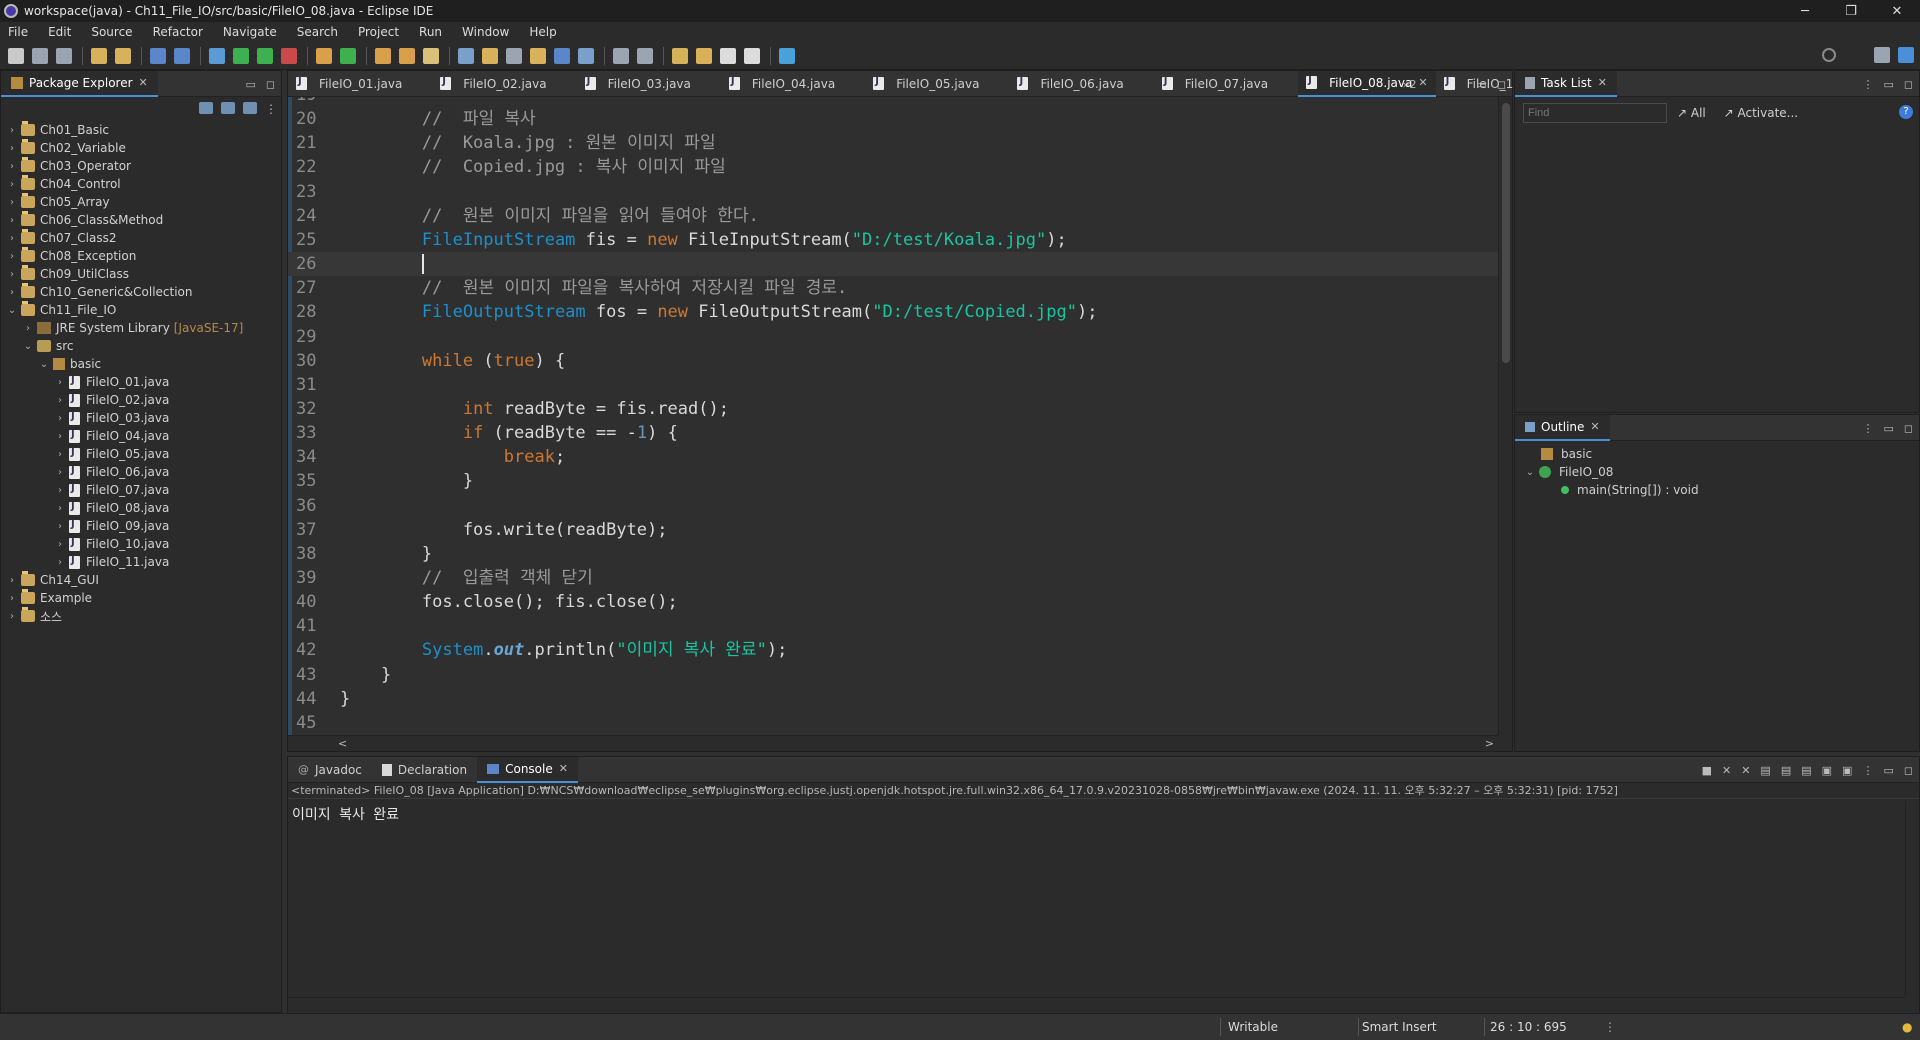  What do you see at coordinates (937, 84) in the screenshot?
I see `editor-tab: FileIO_05.java` at bounding box center [937, 84].